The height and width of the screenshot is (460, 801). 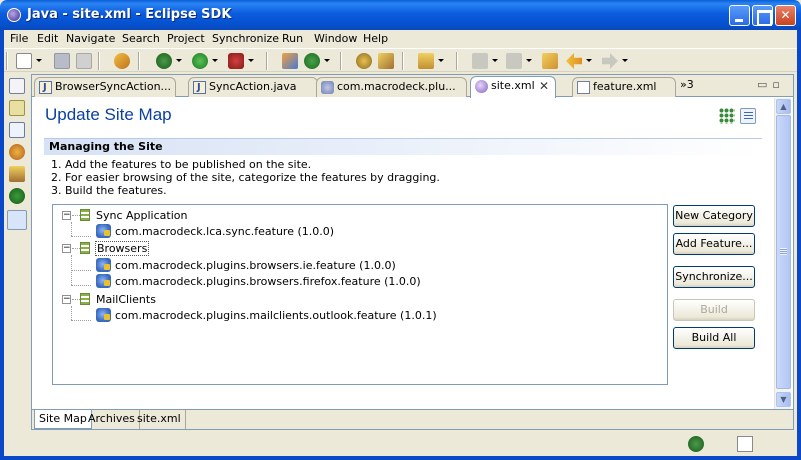 What do you see at coordinates (727, 116) in the screenshot?
I see `grid-view-icon` at bounding box center [727, 116].